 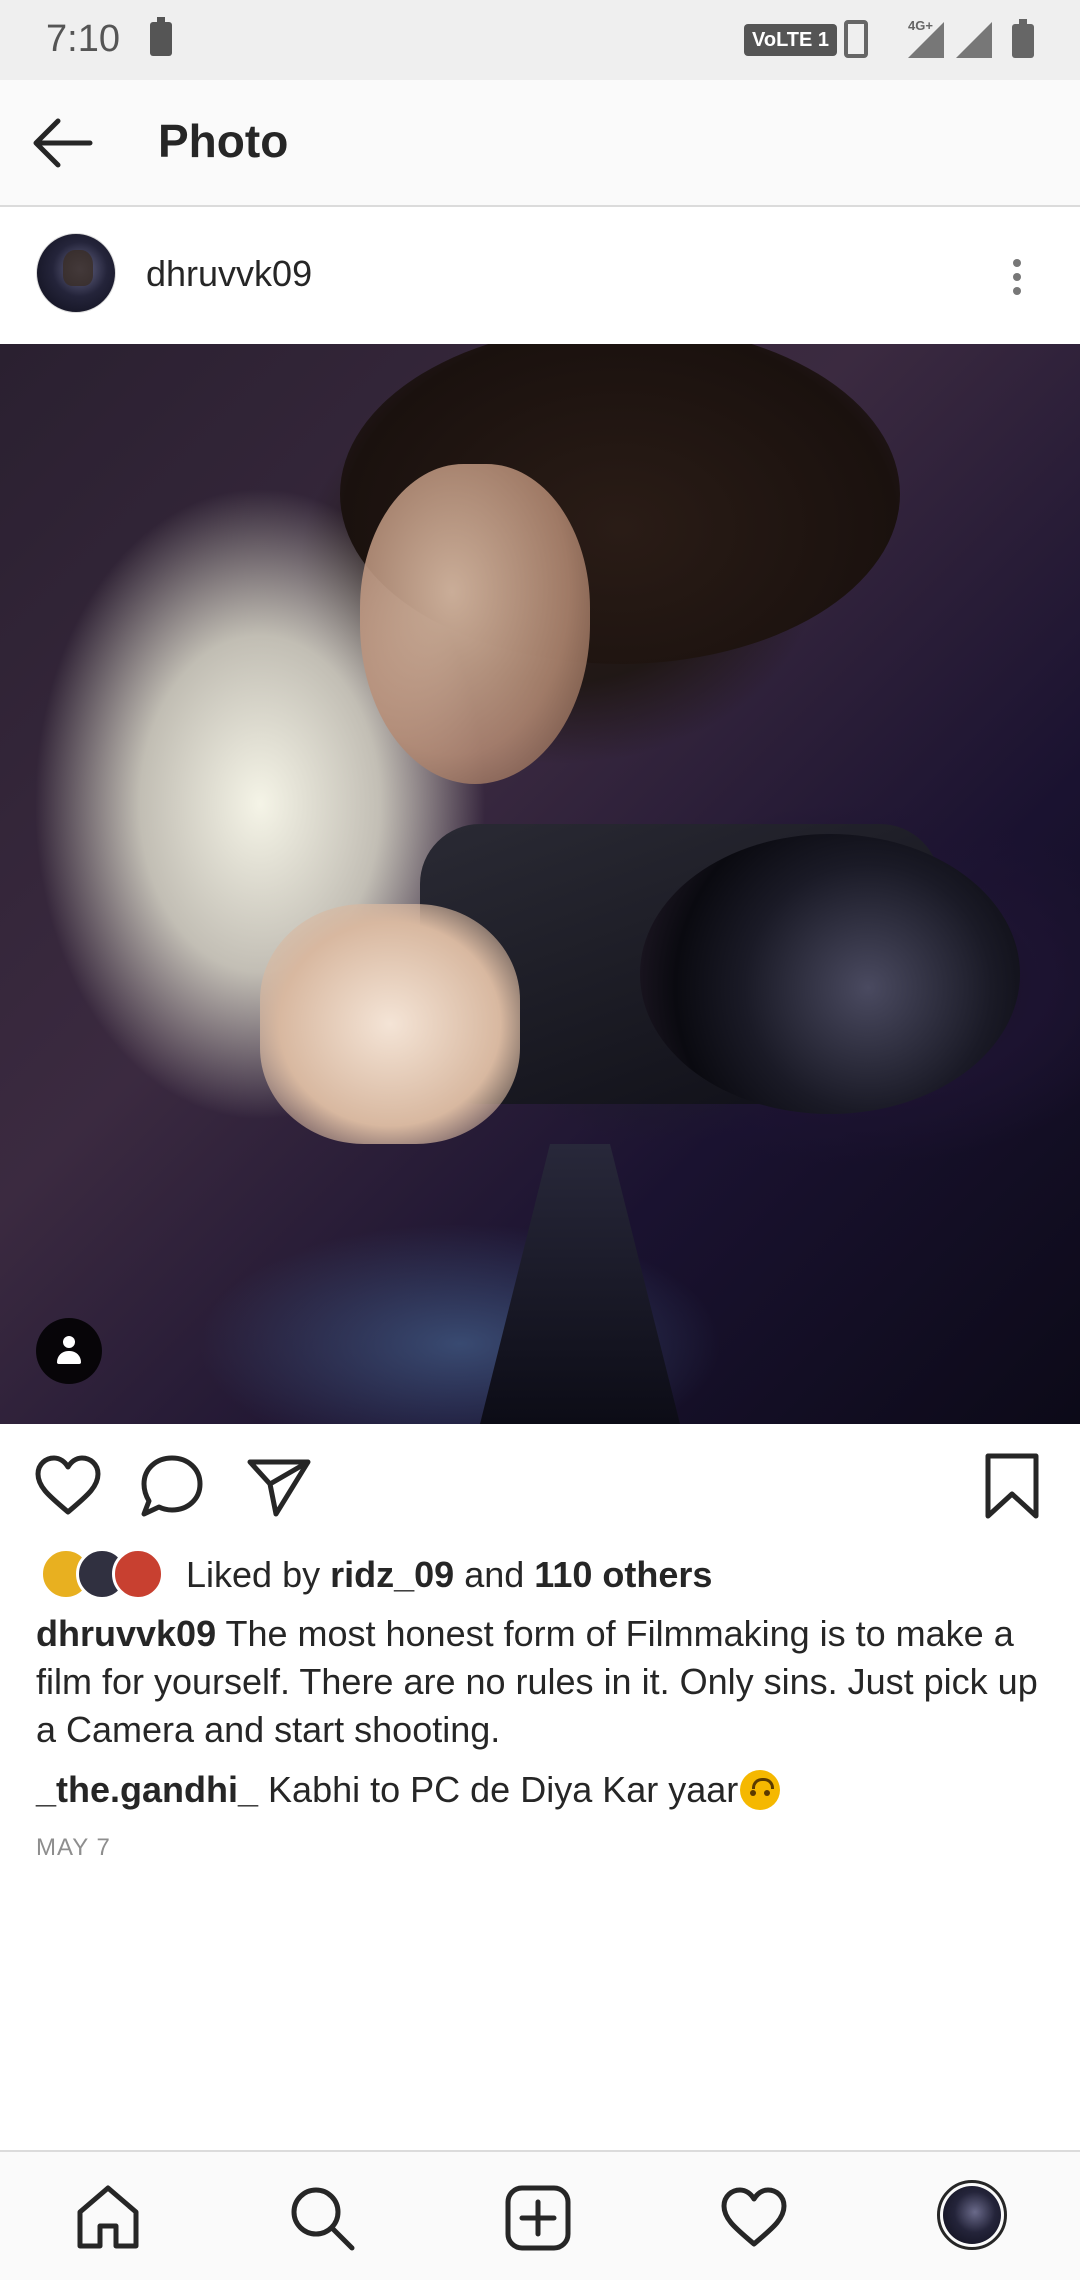 What do you see at coordinates (1012, 1486) in the screenshot?
I see `bookmark-icon` at bounding box center [1012, 1486].